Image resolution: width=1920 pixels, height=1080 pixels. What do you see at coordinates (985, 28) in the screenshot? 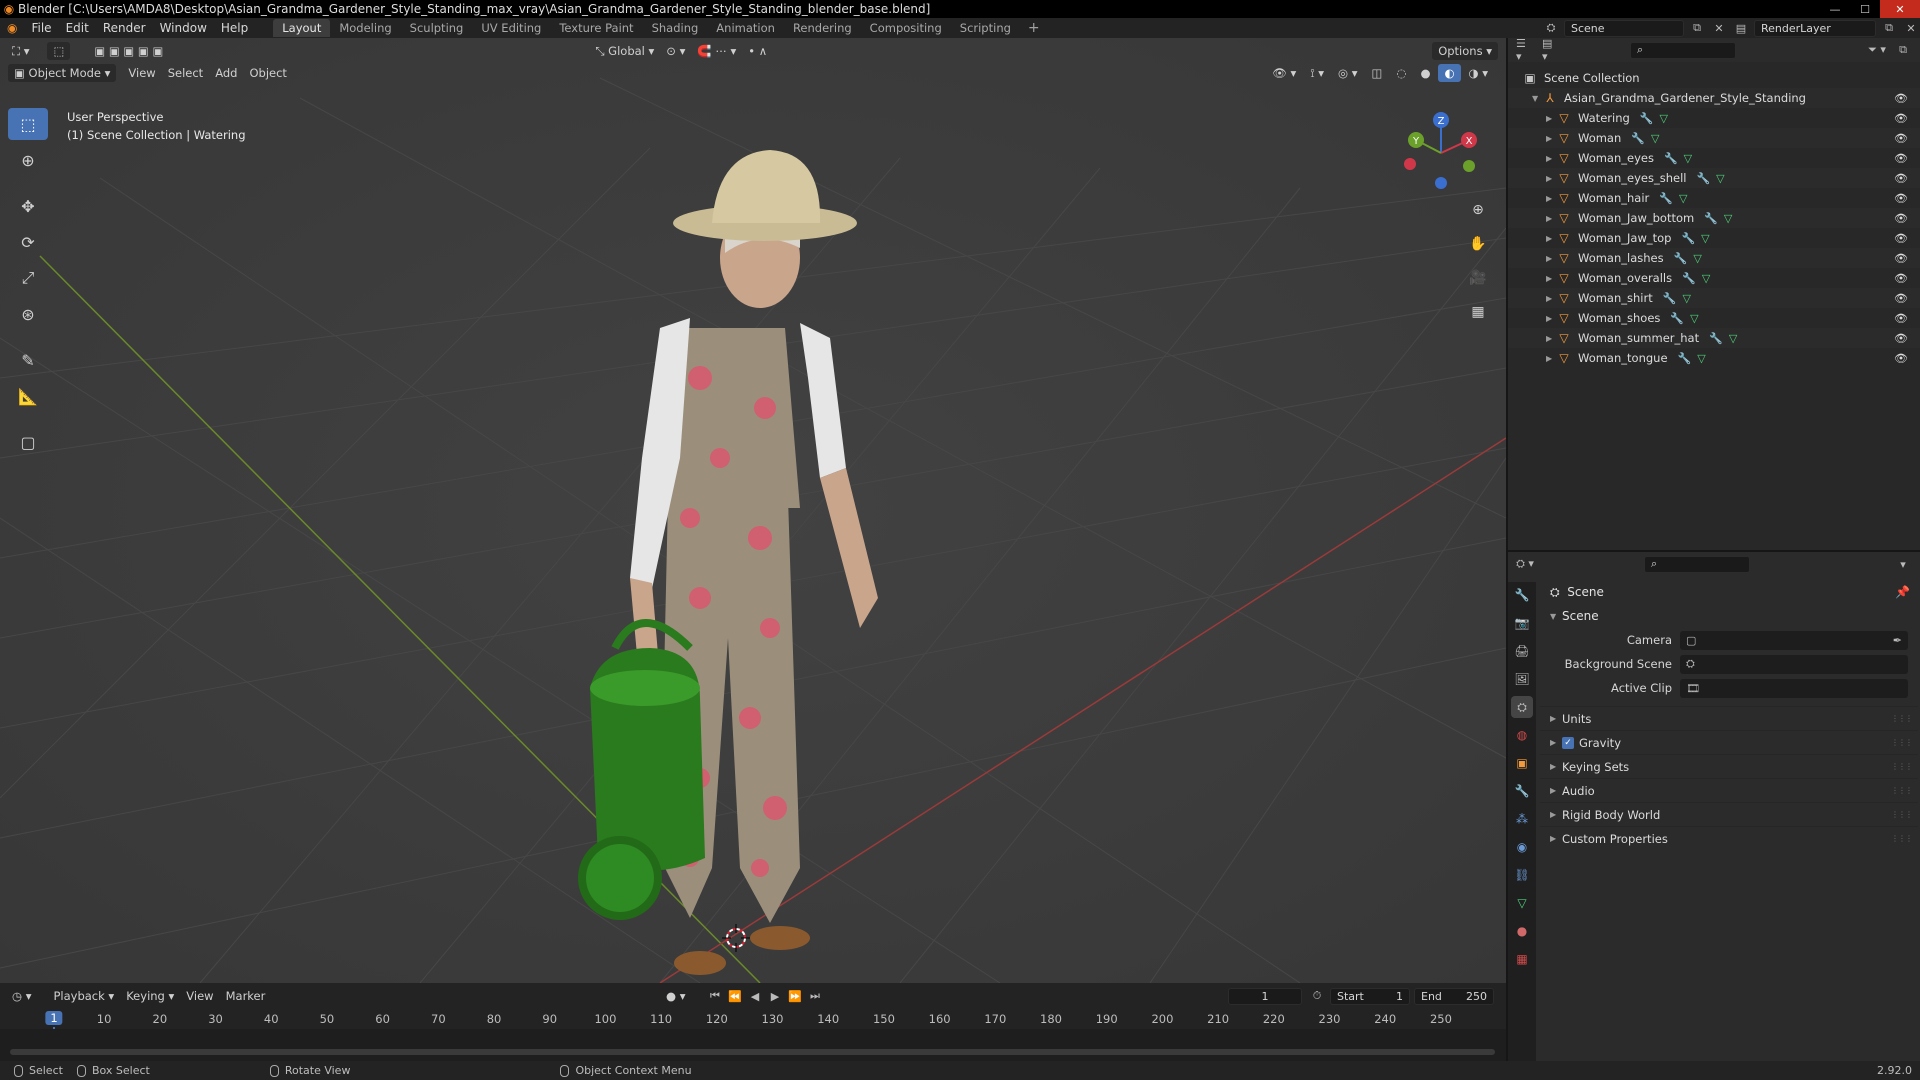
I see `tab-scripting: Scripting` at bounding box center [985, 28].